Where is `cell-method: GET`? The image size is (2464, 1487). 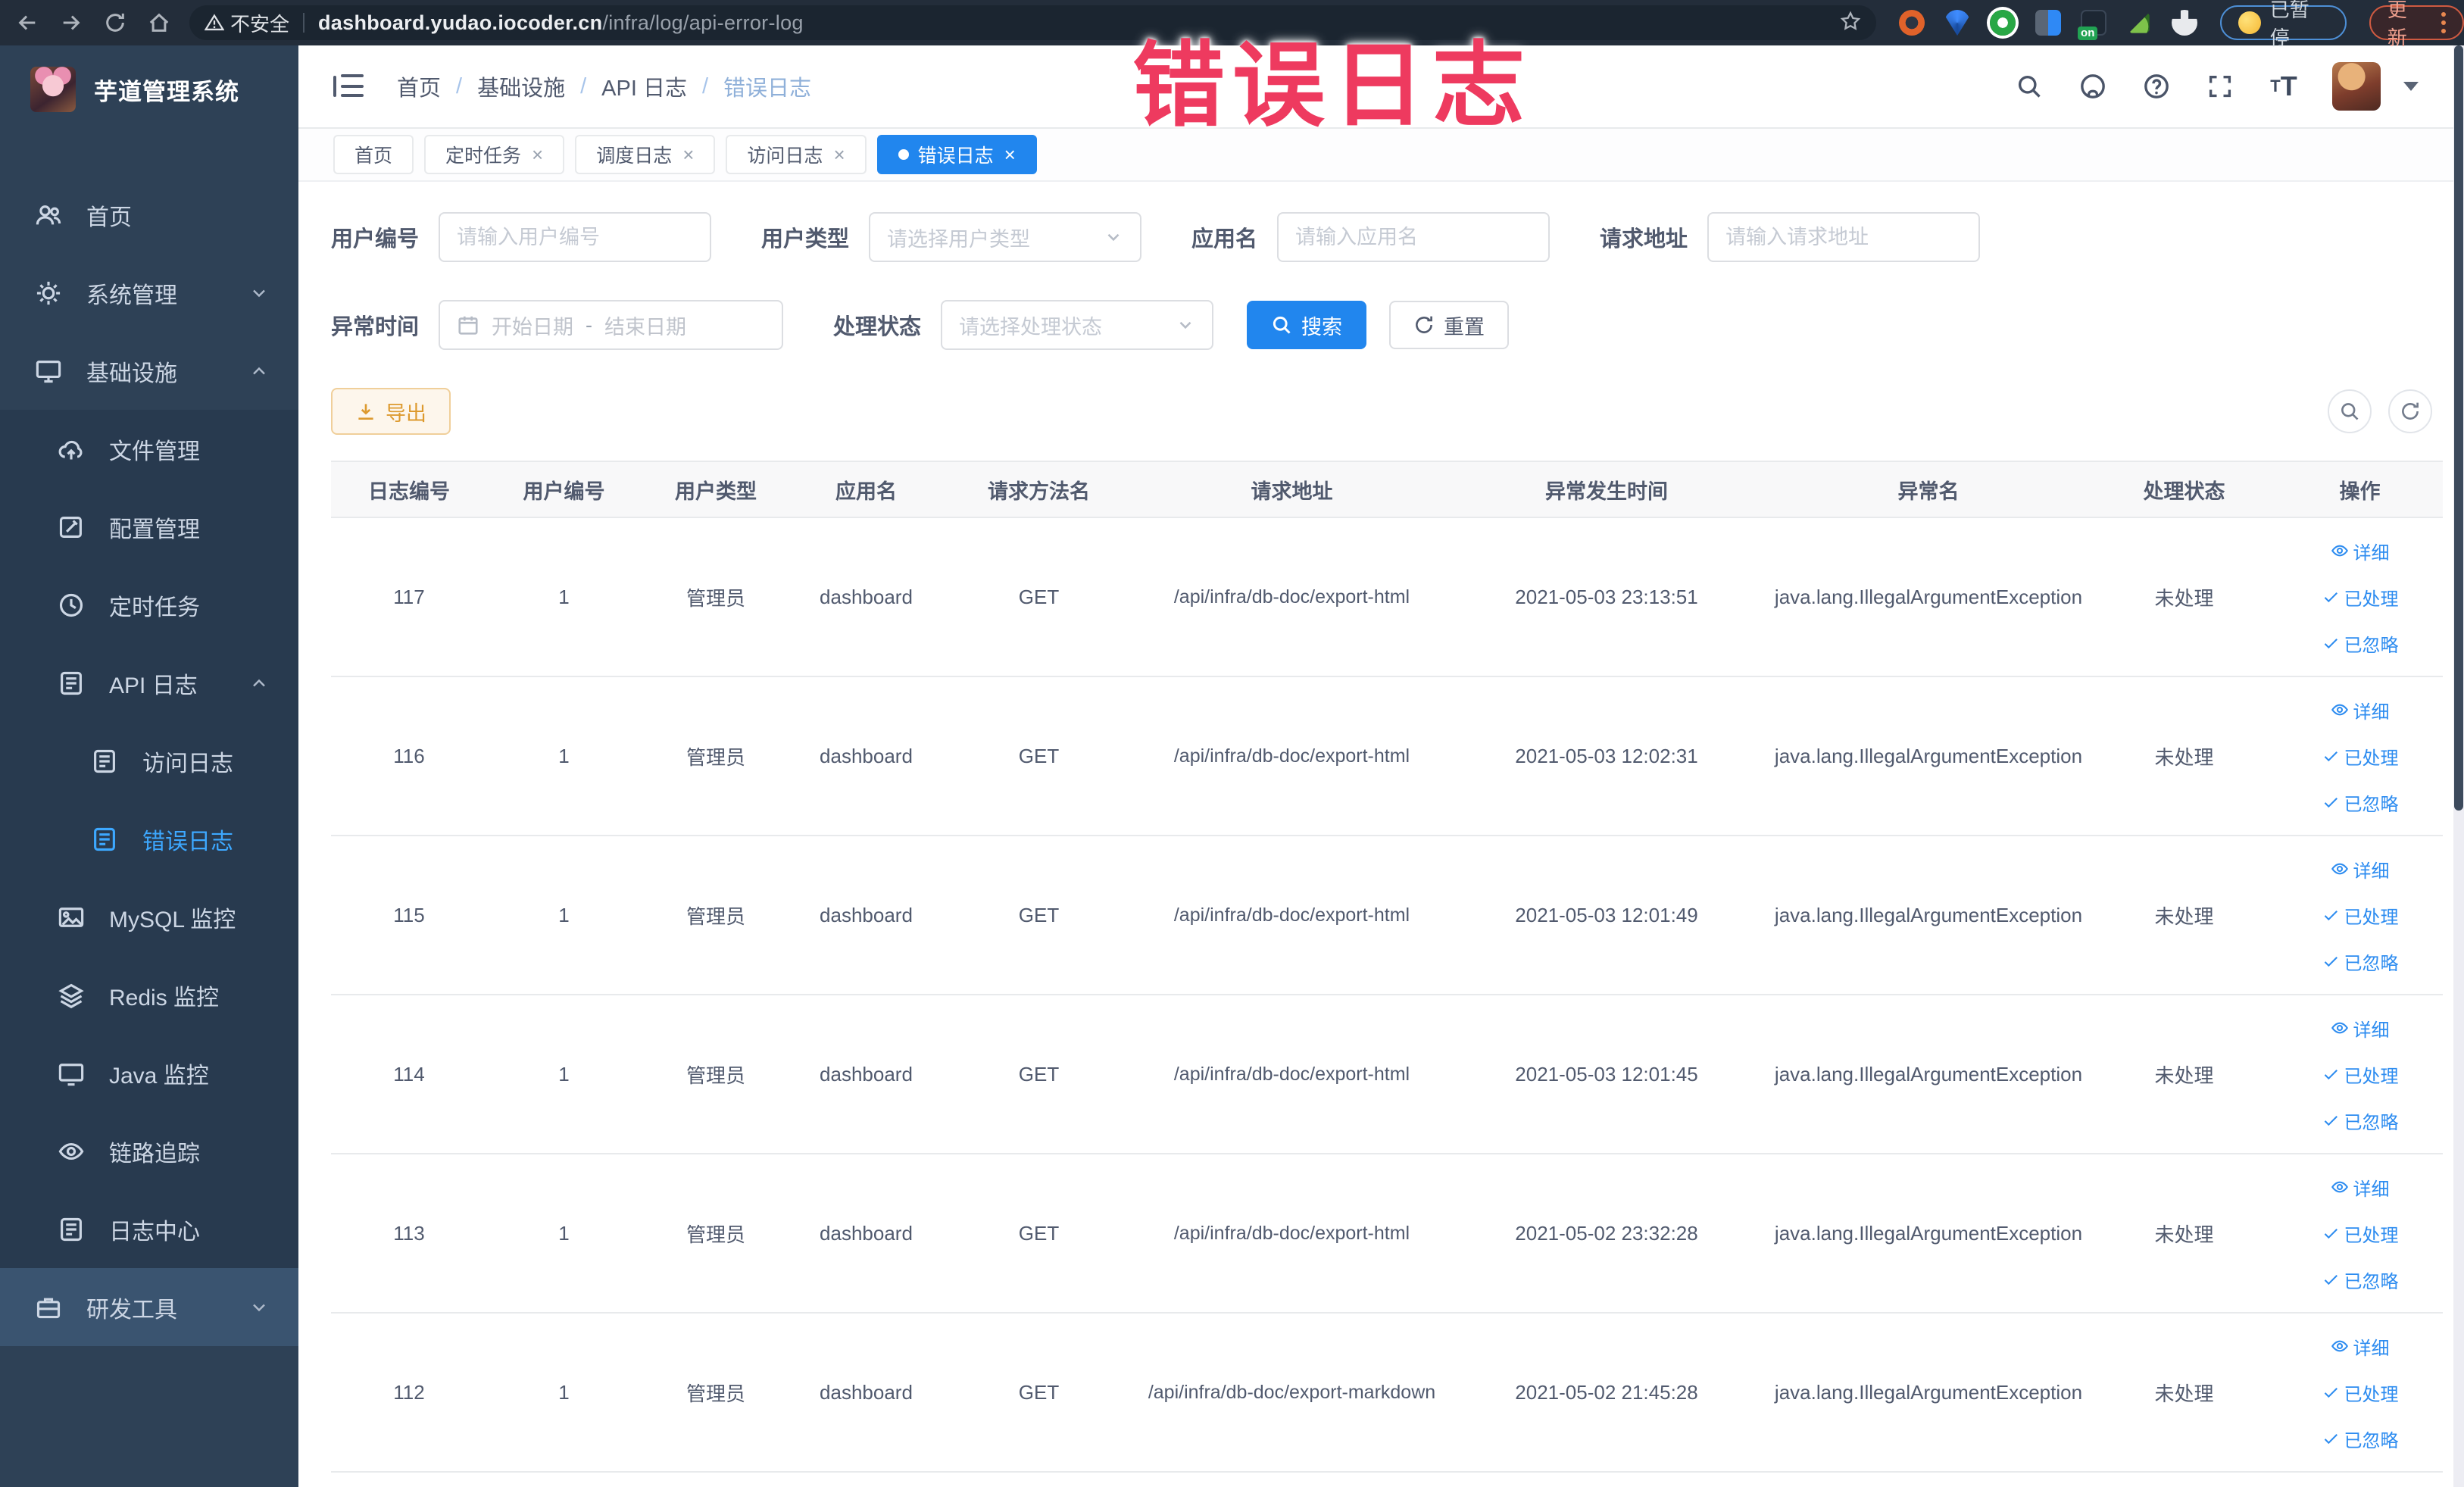
cell-method: GET is located at coordinates (1039, 755).